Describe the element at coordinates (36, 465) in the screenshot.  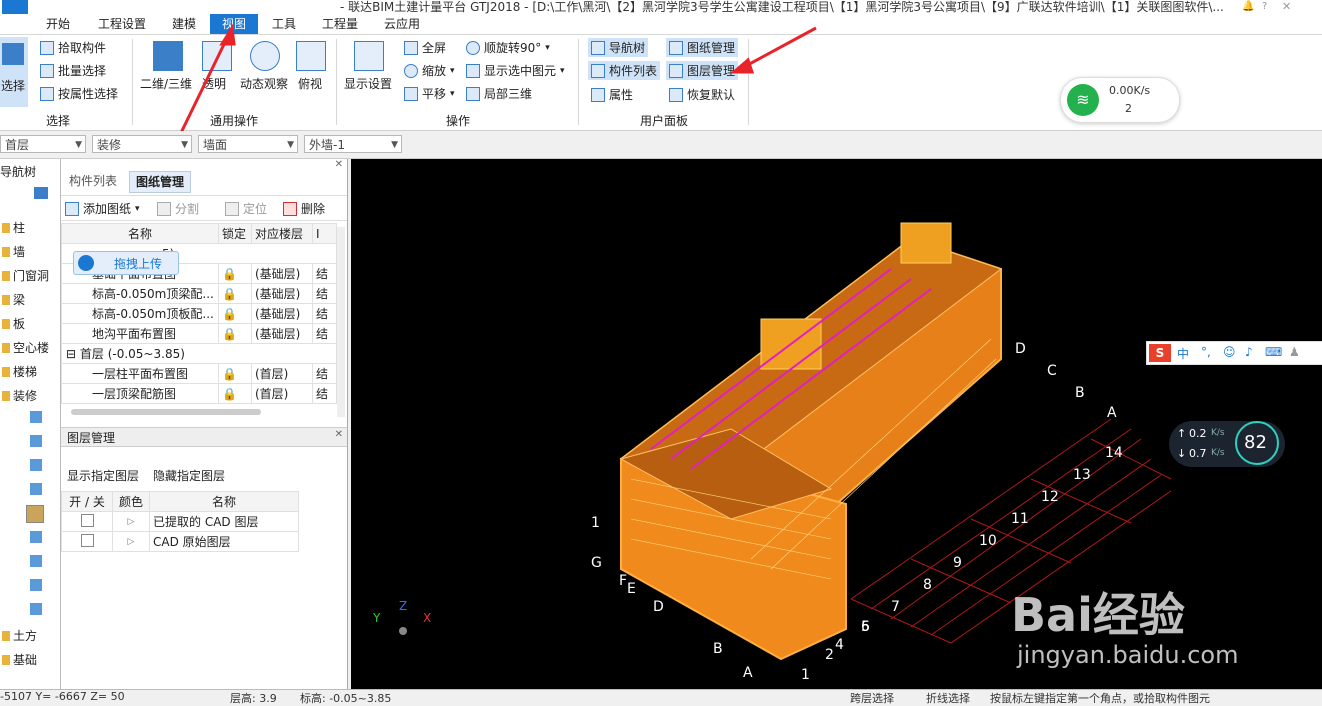
I see `baseboard-icon` at that location.